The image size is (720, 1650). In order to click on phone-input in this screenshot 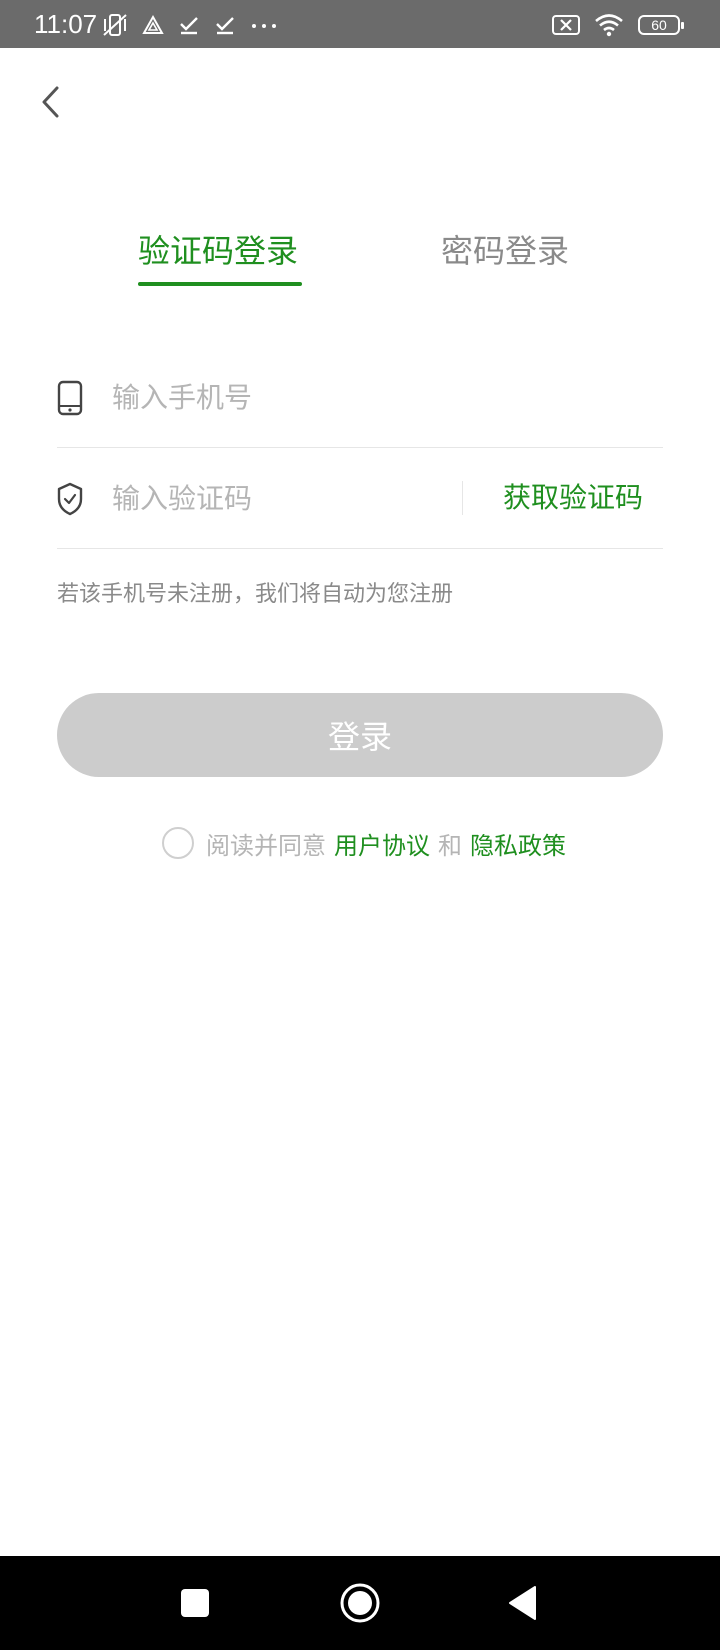, I will do `click(382, 397)`.